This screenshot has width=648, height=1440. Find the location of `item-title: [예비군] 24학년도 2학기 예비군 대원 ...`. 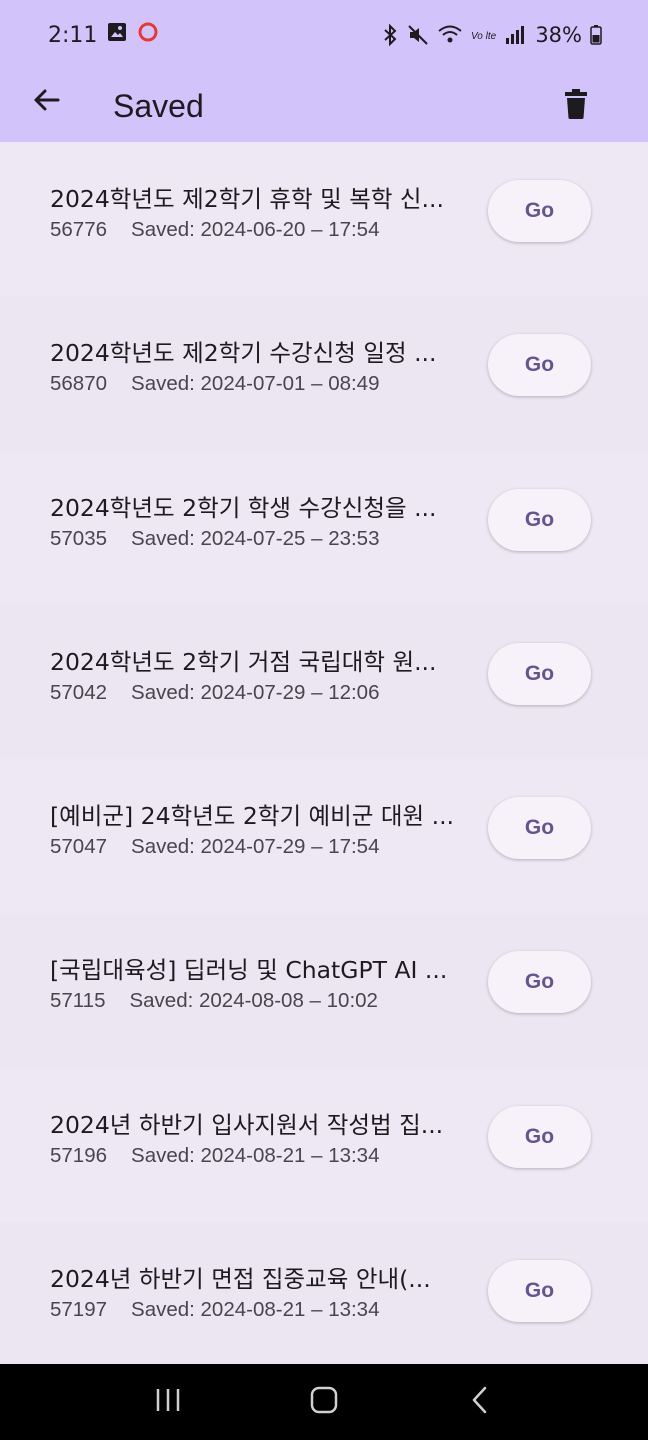

item-title: [예비군] 24학년도 2학기 예비군 대원 ... is located at coordinates (252, 816).